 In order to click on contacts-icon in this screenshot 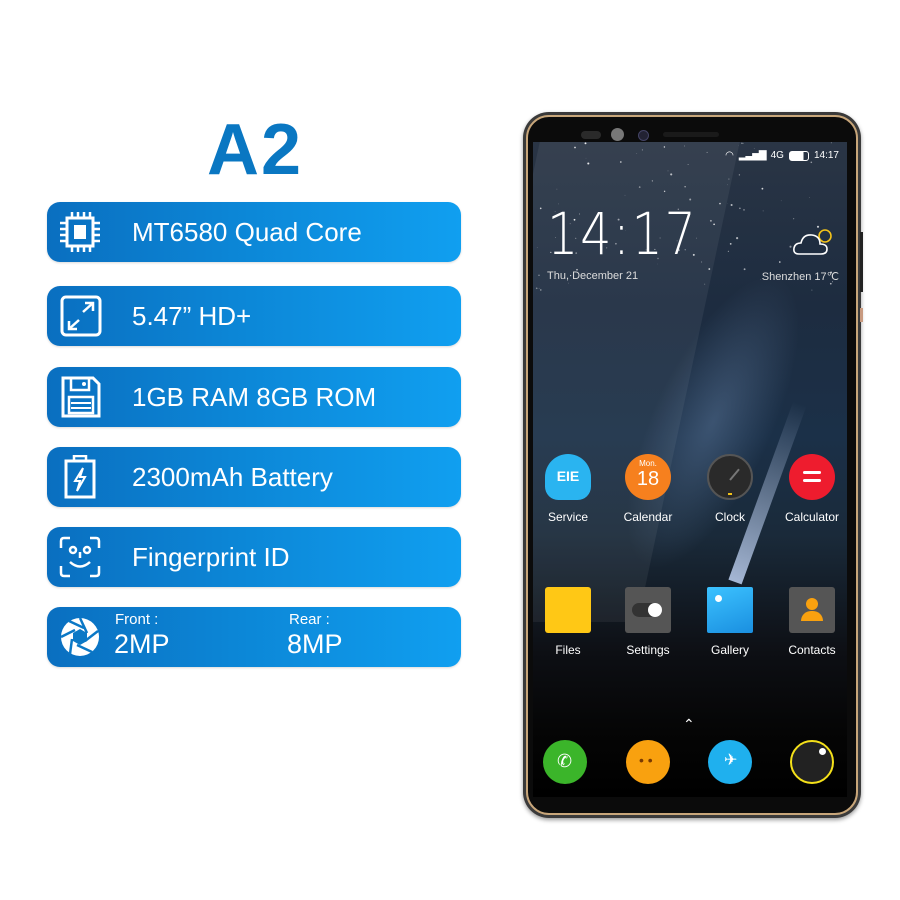, I will do `click(812, 610)`.